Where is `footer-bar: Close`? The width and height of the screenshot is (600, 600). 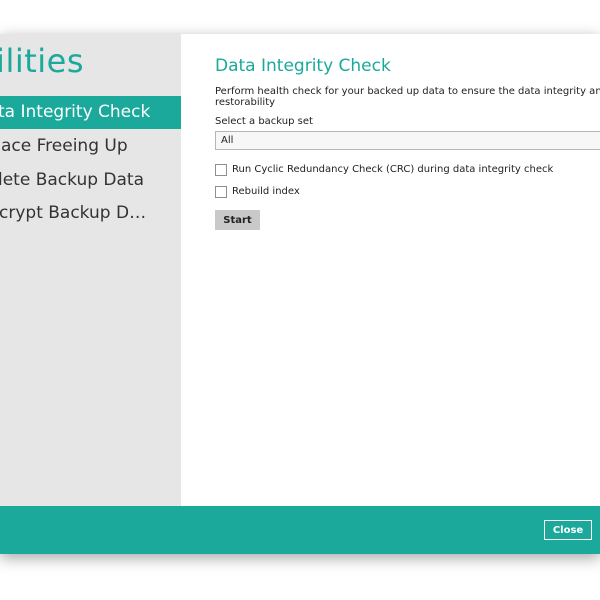 footer-bar: Close is located at coordinates (300, 530).